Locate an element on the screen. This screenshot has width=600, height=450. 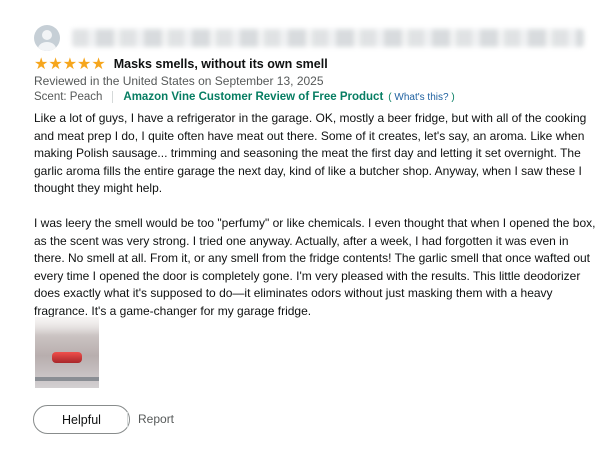
helpful-button: Helpful is located at coordinates (81, 419).